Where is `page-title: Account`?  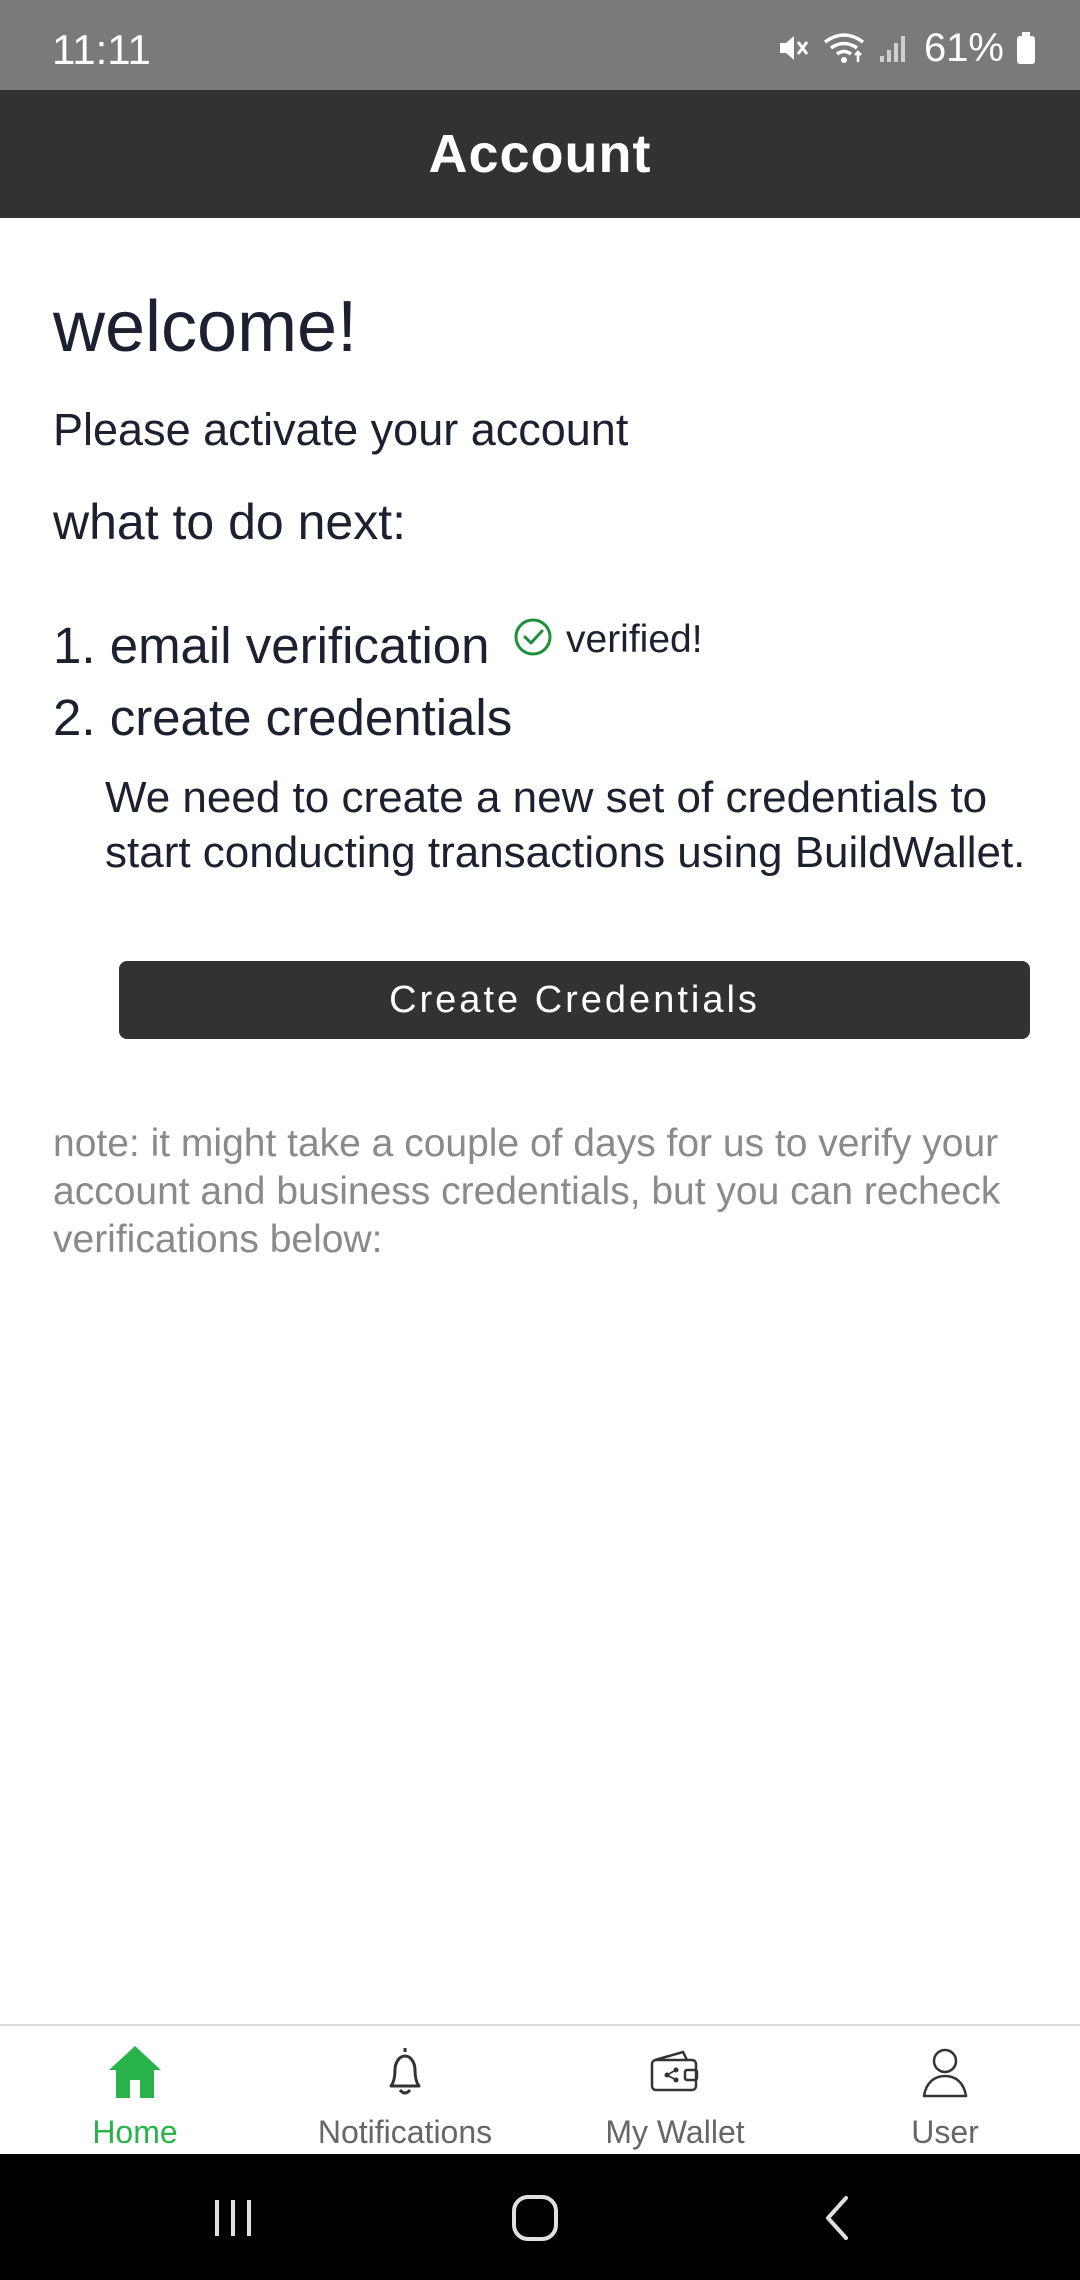
page-title: Account is located at coordinates (540, 154).